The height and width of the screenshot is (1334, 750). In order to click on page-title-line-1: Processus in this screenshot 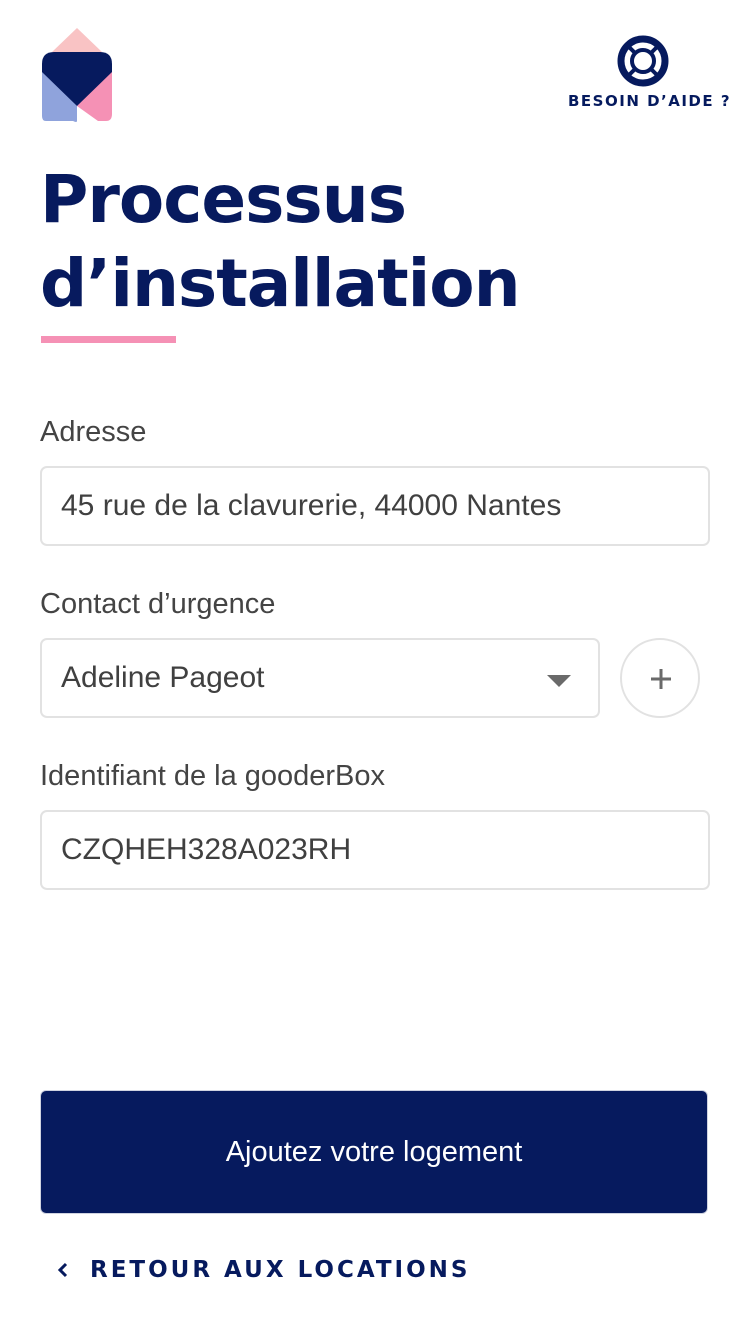, I will do `click(223, 199)`.